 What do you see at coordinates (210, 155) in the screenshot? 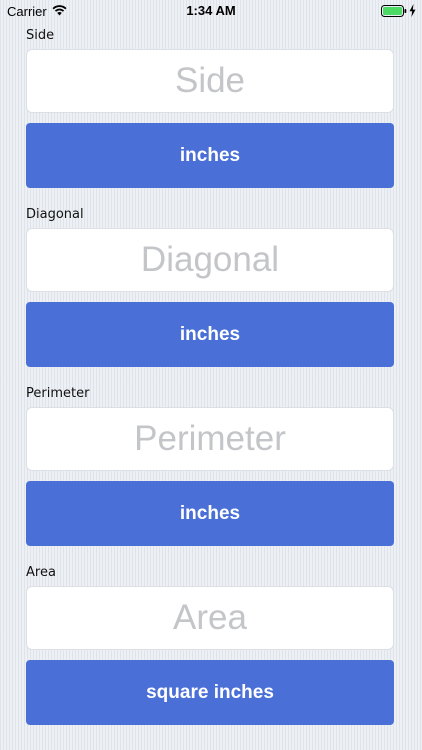
I see `side-unit-button: inches` at bounding box center [210, 155].